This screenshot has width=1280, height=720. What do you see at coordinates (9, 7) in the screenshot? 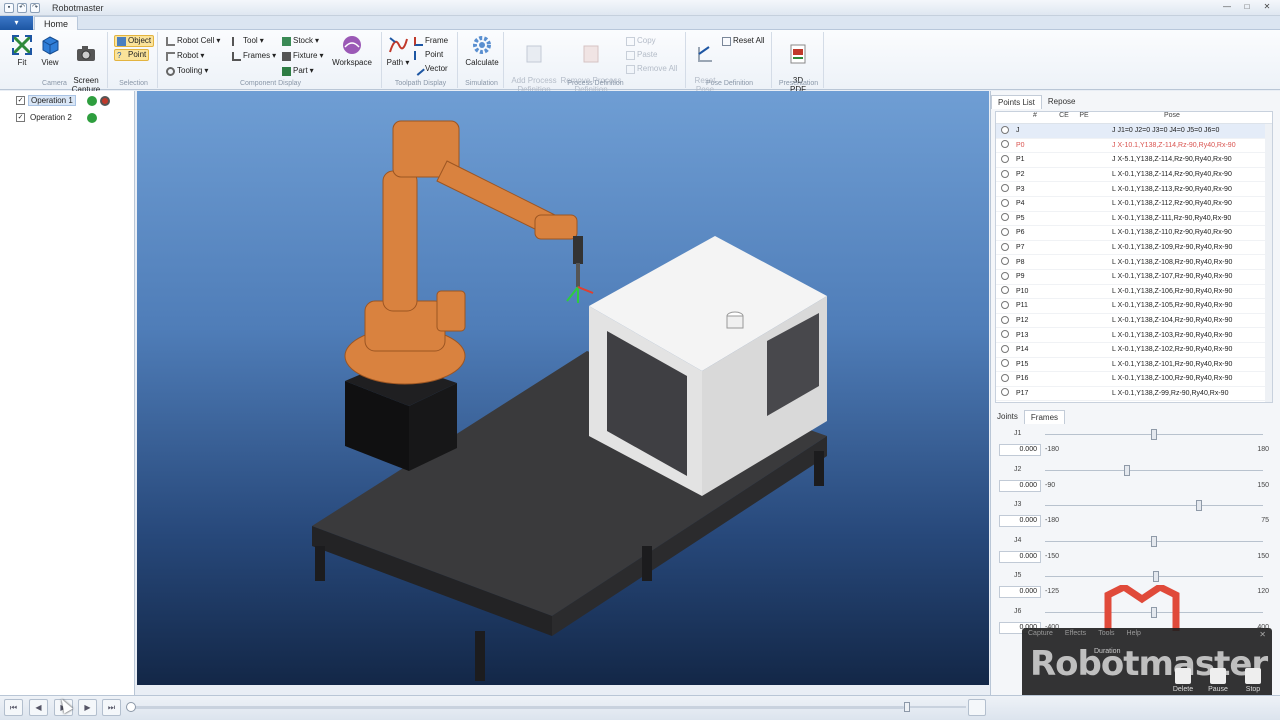
I see `save-icon: ▪` at bounding box center [9, 7].